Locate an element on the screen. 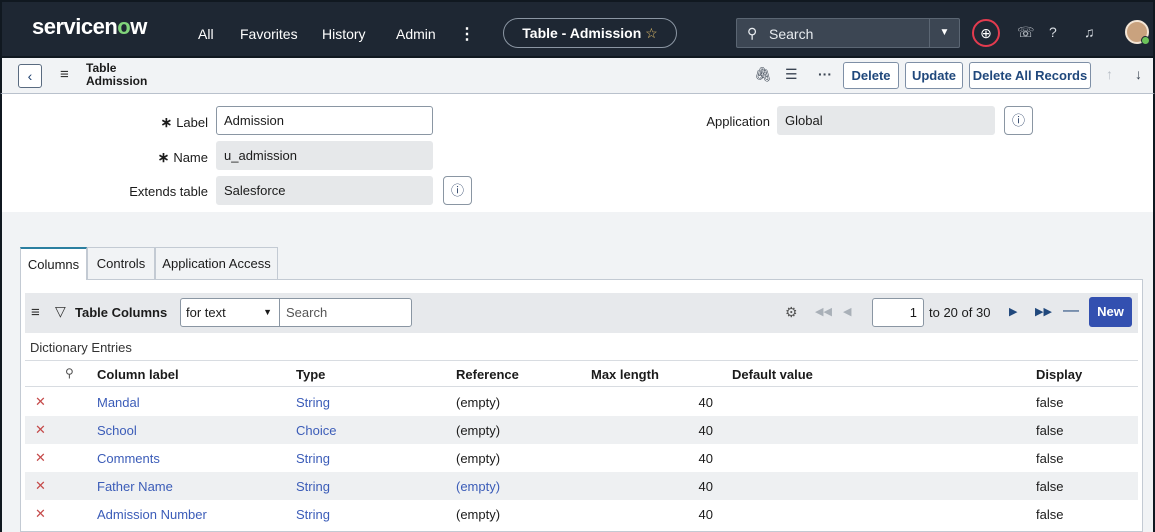  application-input: Global is located at coordinates (886, 120).